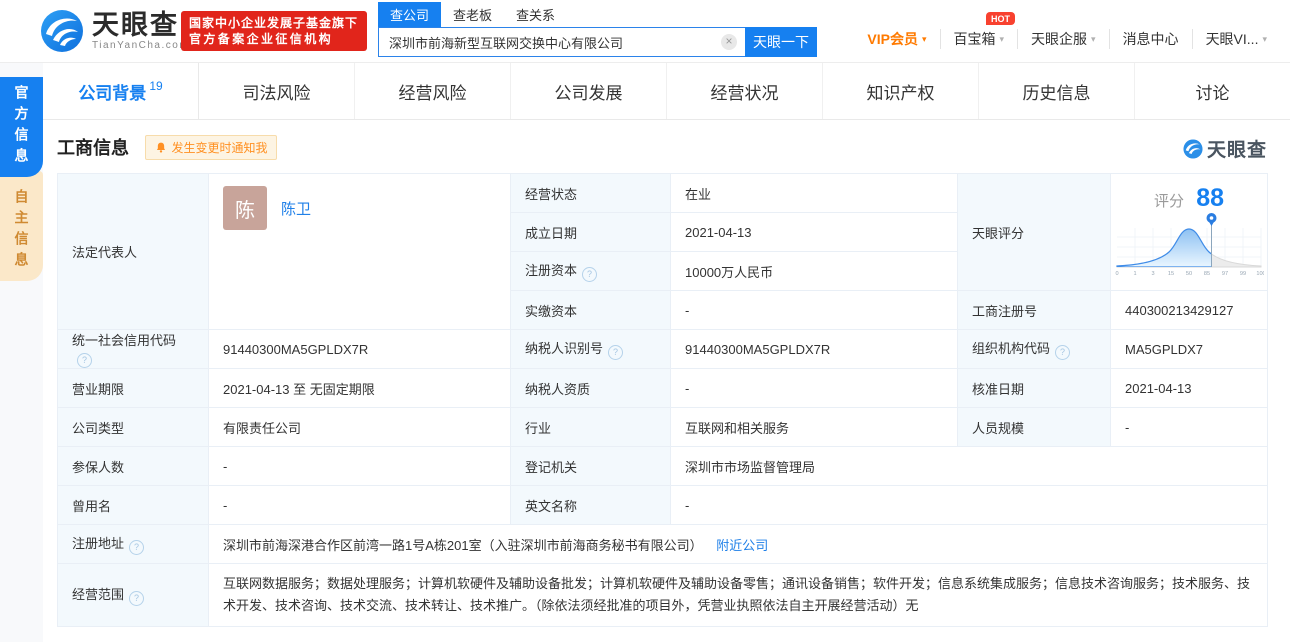  Describe the element at coordinates (561, 42) in the screenshot. I see `search-input` at that location.